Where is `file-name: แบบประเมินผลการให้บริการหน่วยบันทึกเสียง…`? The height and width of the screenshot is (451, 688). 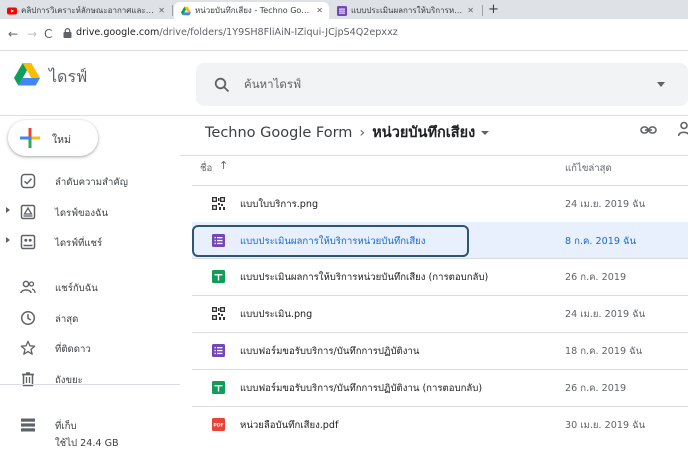
file-name: แบบประเมินผลการให้บริการหน่วยบันทึกเสียง… is located at coordinates (364, 277).